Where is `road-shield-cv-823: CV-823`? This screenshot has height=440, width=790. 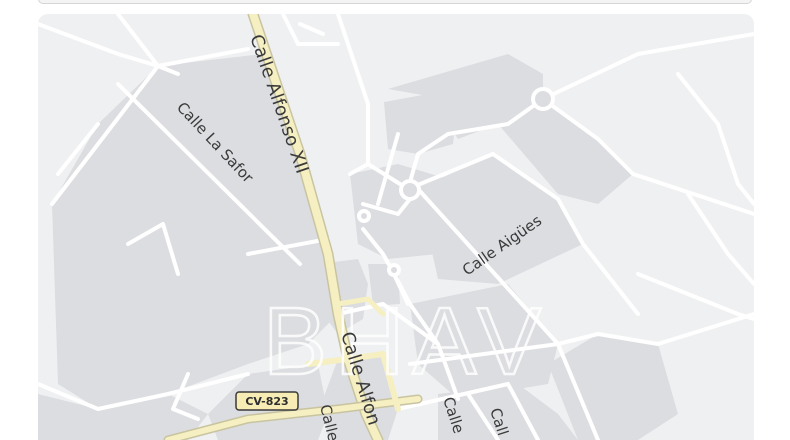 road-shield-cv-823: CV-823 is located at coordinates (267, 401).